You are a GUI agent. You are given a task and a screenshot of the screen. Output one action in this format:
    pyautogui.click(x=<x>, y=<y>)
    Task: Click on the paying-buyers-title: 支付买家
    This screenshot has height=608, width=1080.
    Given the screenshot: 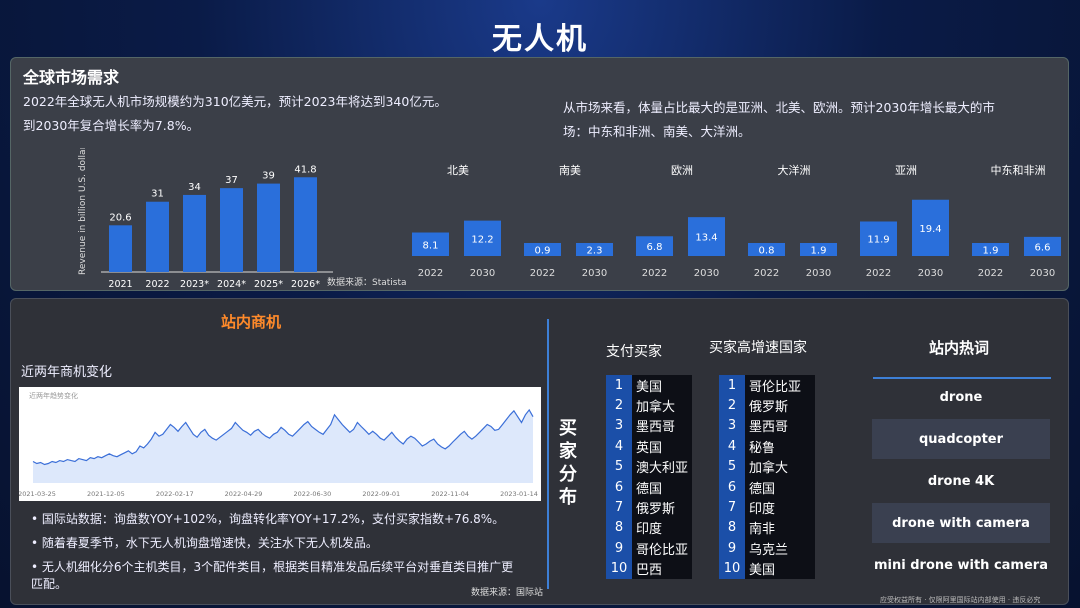 What is the action you would take?
    pyautogui.click(x=634, y=352)
    